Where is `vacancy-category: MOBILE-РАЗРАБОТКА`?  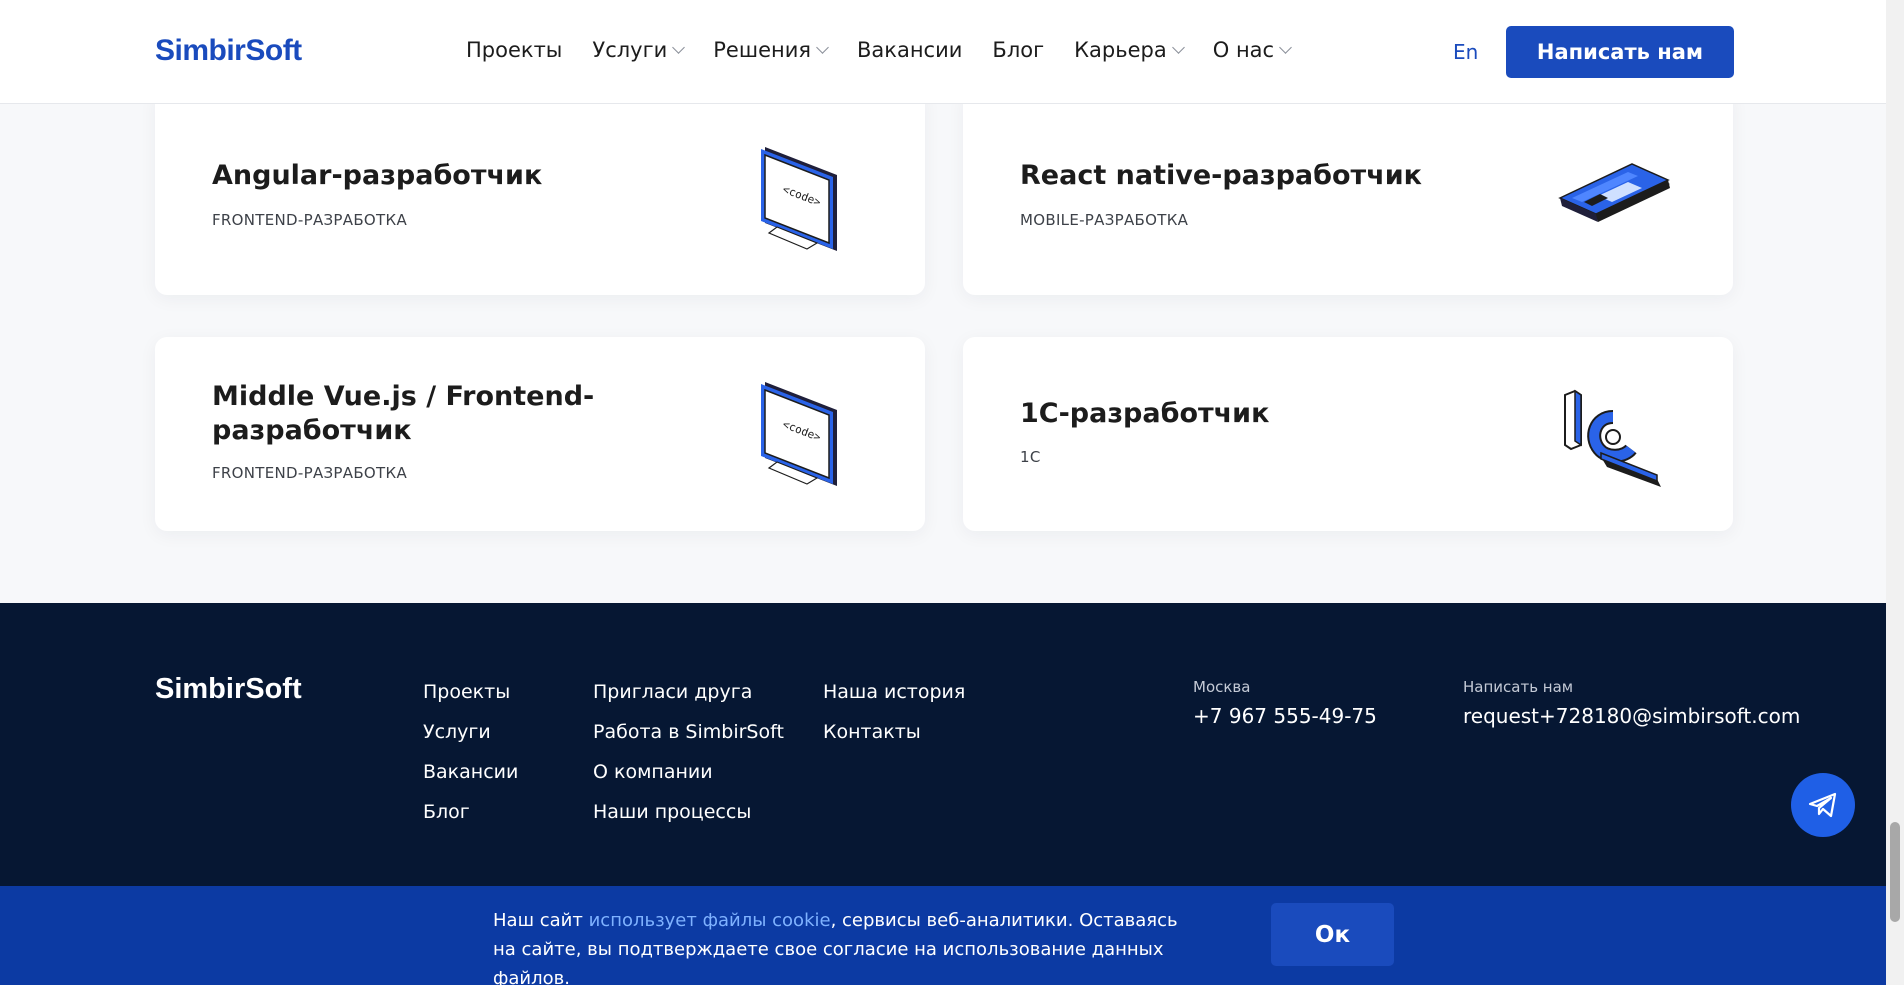
vacancy-category: MOBILE-РАЗРАБОТКА is located at coordinates (1104, 220).